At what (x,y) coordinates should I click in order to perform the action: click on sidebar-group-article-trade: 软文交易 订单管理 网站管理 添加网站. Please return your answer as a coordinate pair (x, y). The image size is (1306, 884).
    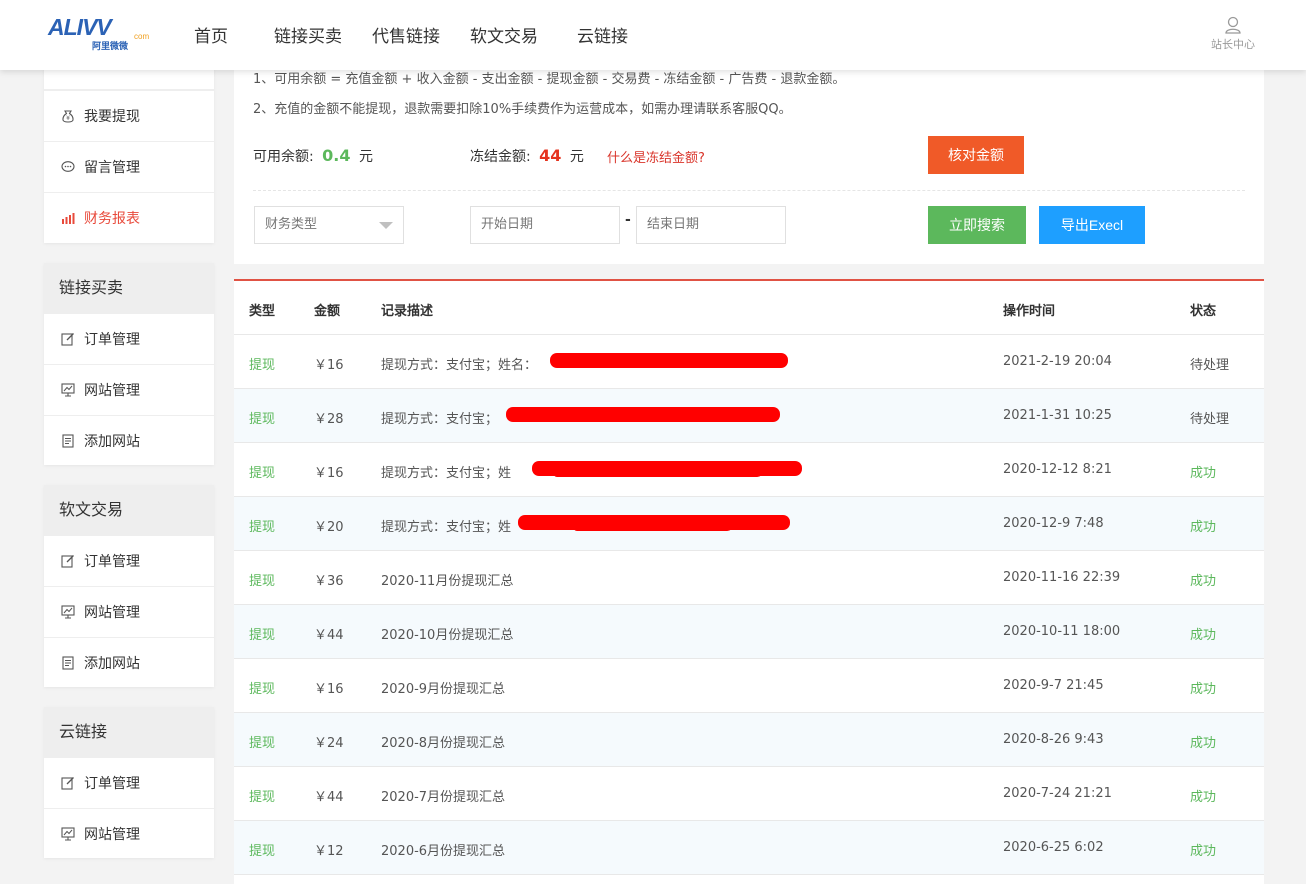
    Looking at the image, I should click on (129, 586).